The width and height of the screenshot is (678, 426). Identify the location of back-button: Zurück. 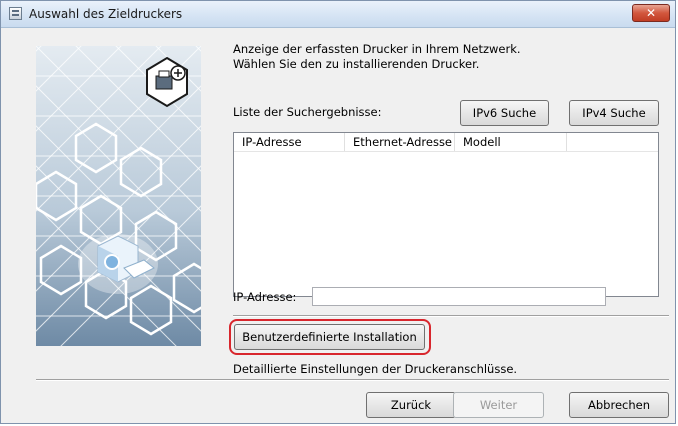
(411, 405).